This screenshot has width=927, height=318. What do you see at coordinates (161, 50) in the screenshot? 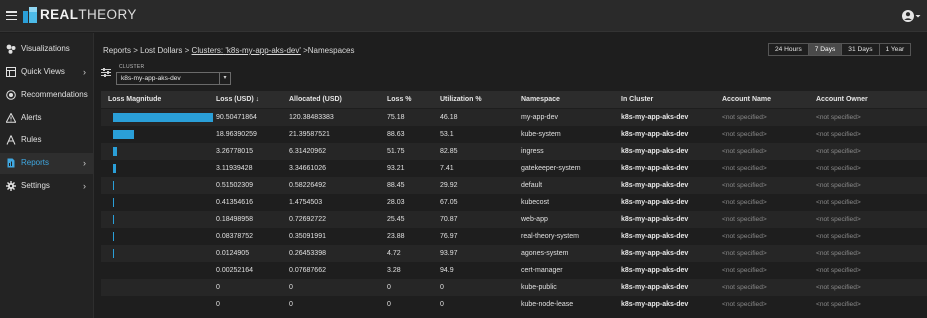
I see `breadcrumb-lost-dollars: Lost Dollars` at bounding box center [161, 50].